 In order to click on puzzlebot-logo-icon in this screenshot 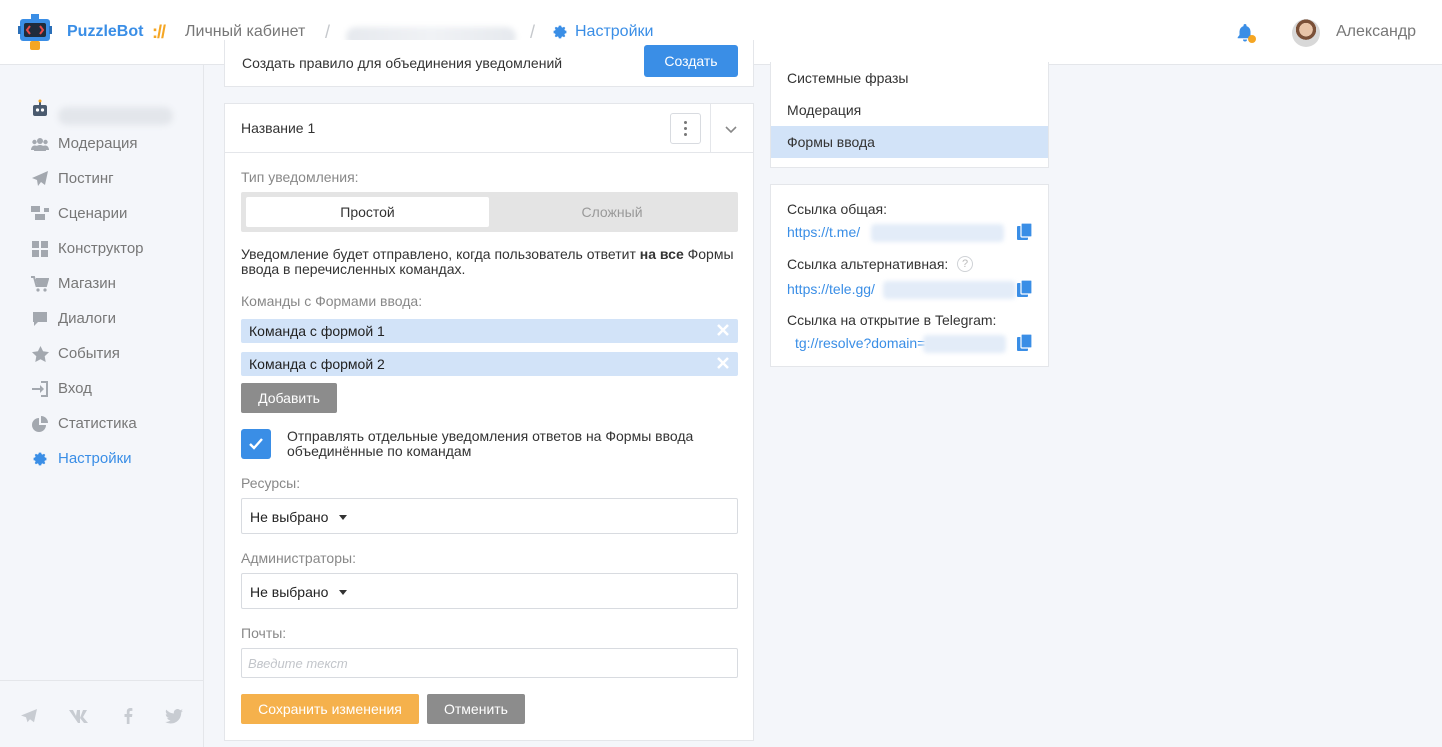, I will do `click(35, 32)`.